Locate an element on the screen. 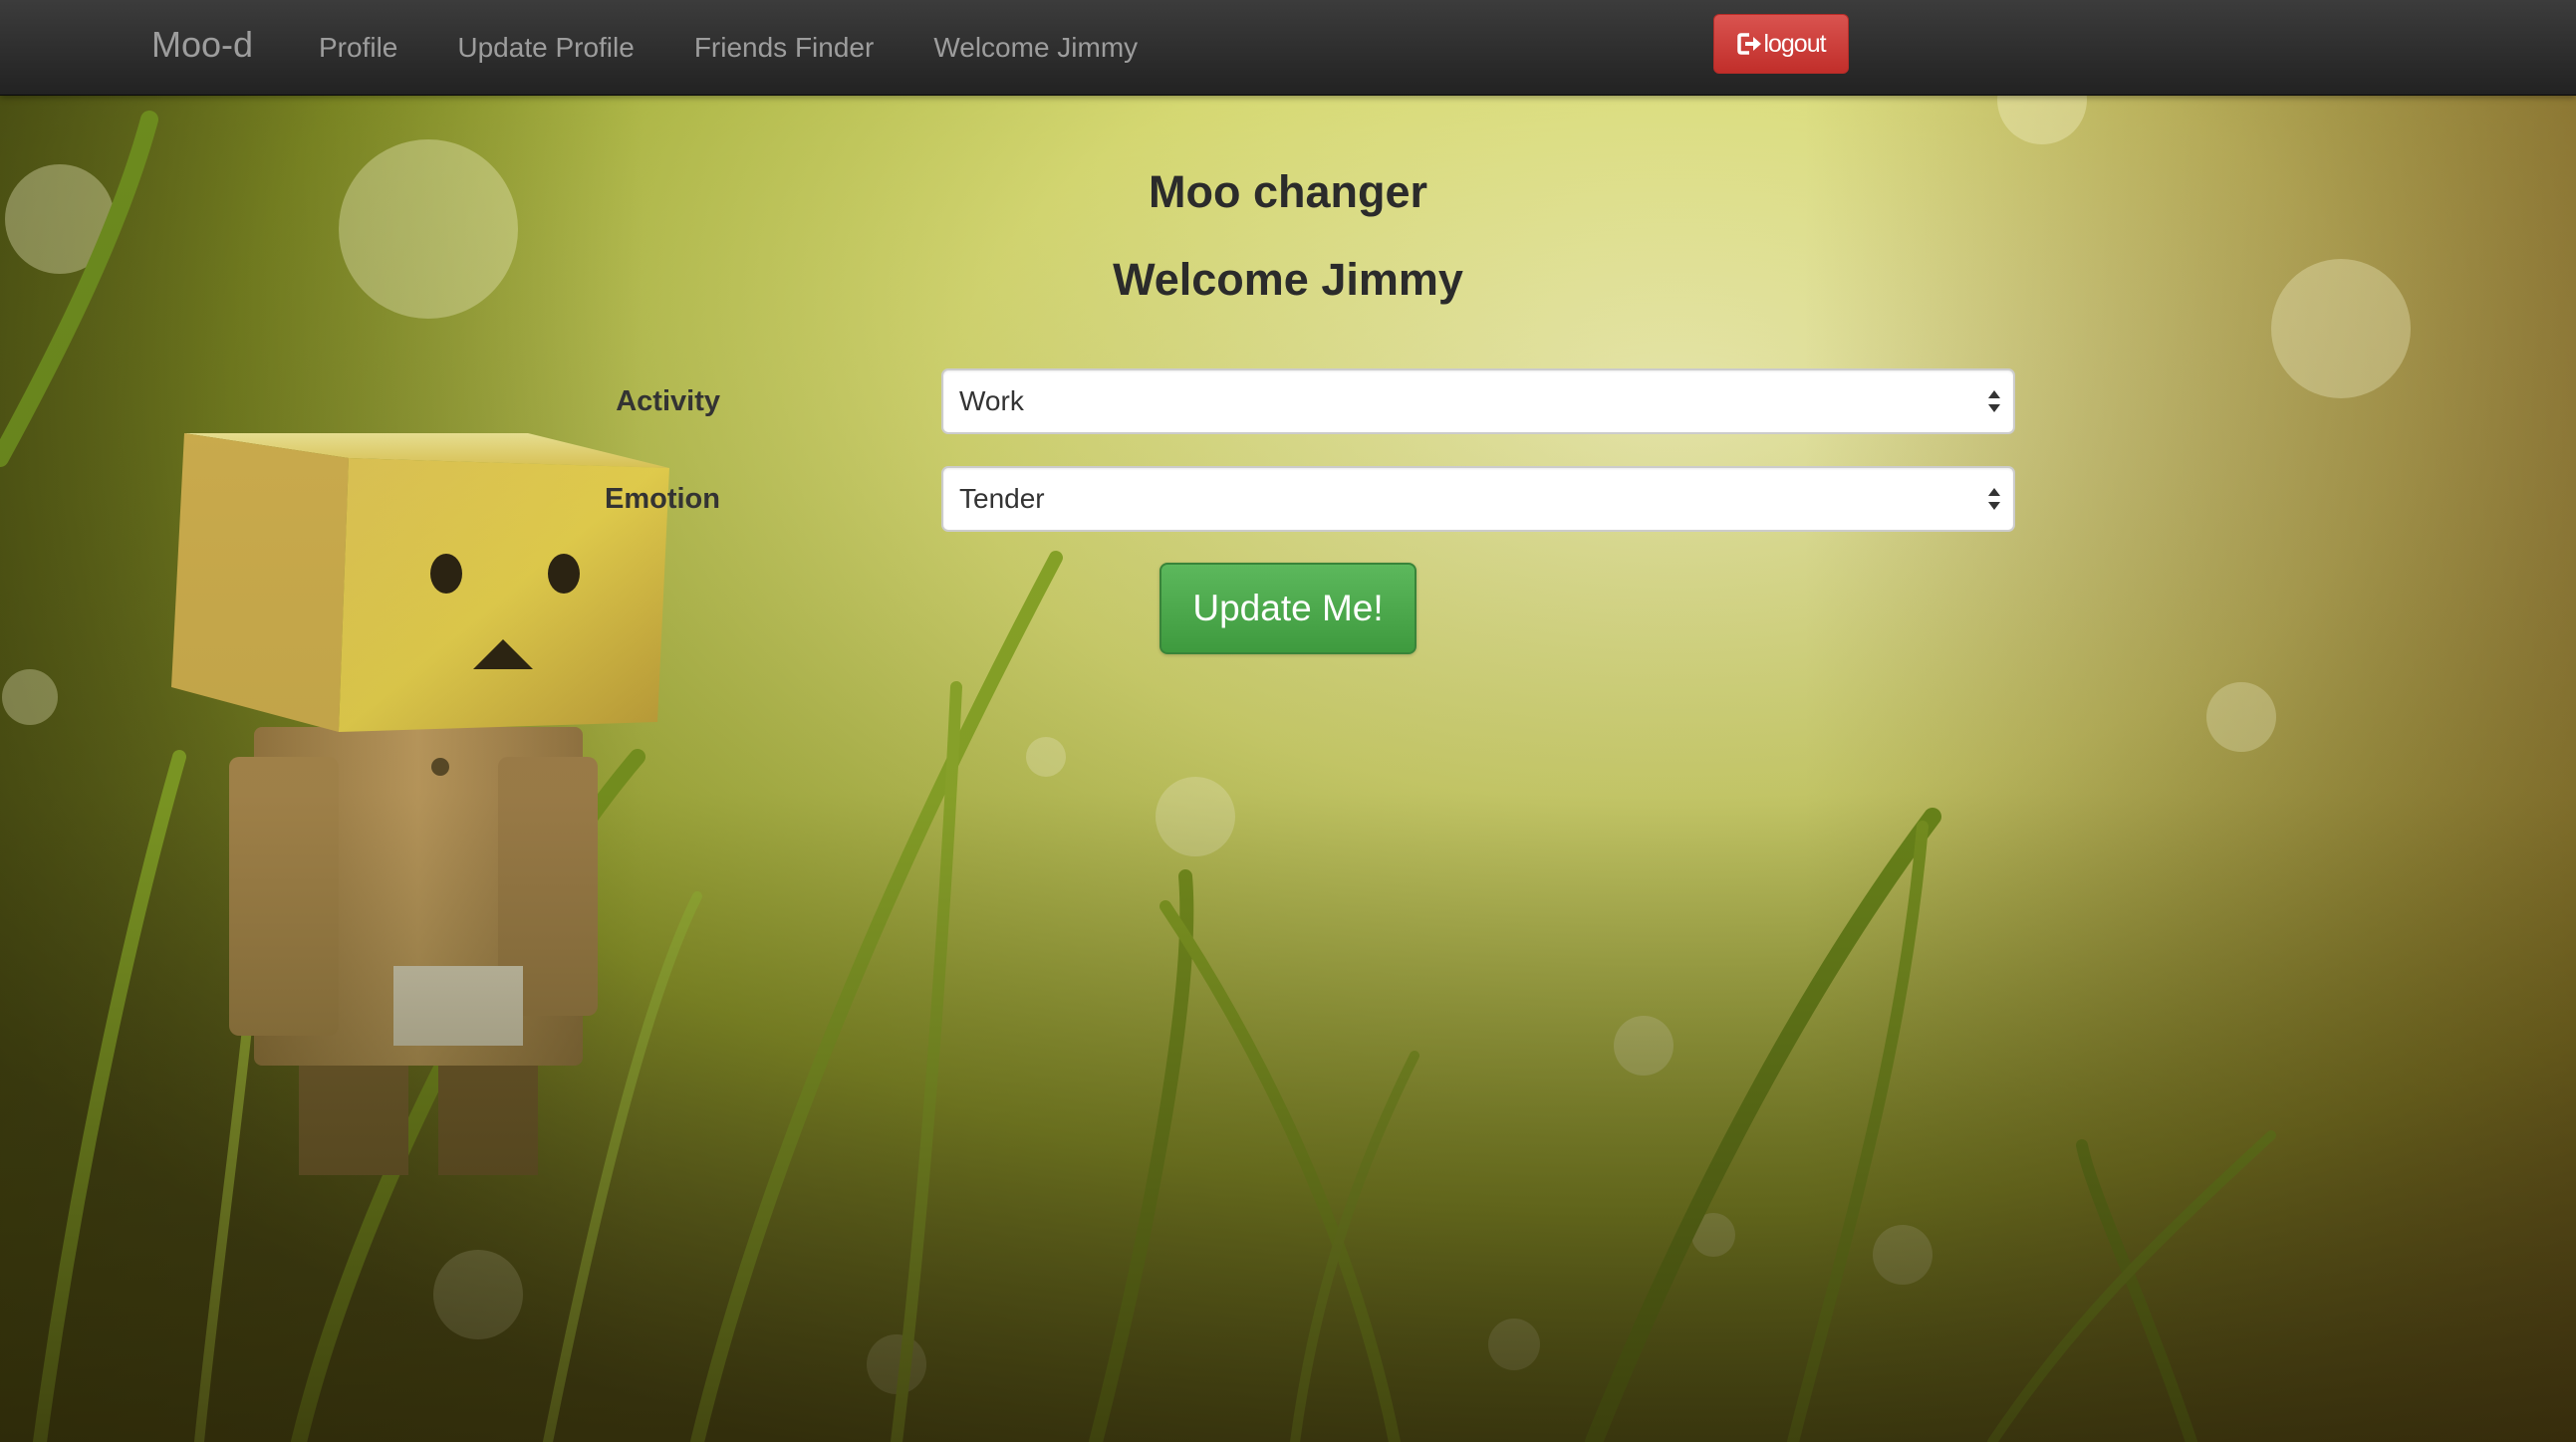  logout-button: logout is located at coordinates (1781, 44).